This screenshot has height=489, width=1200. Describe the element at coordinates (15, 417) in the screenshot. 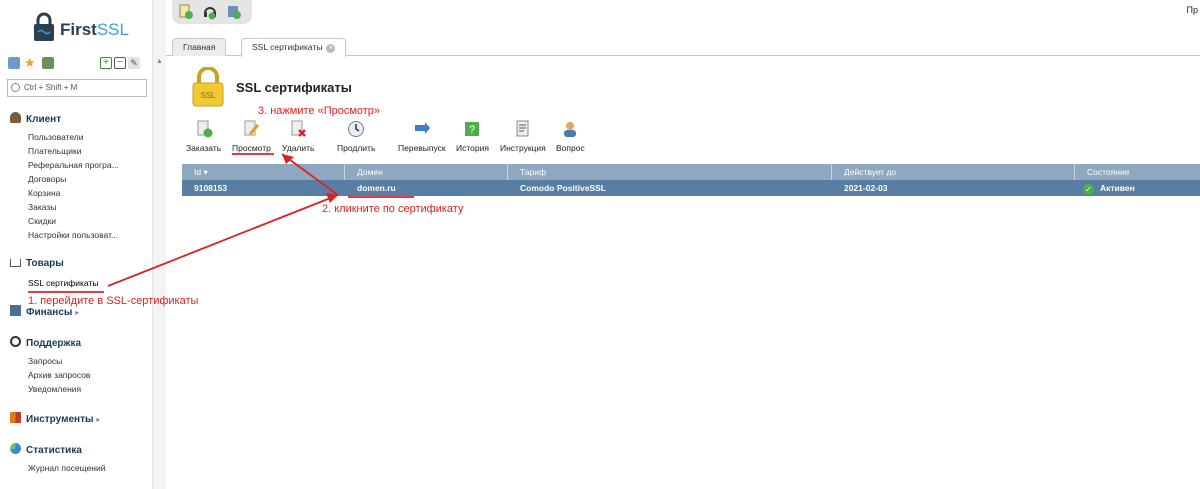

I see `tools-icon` at that location.